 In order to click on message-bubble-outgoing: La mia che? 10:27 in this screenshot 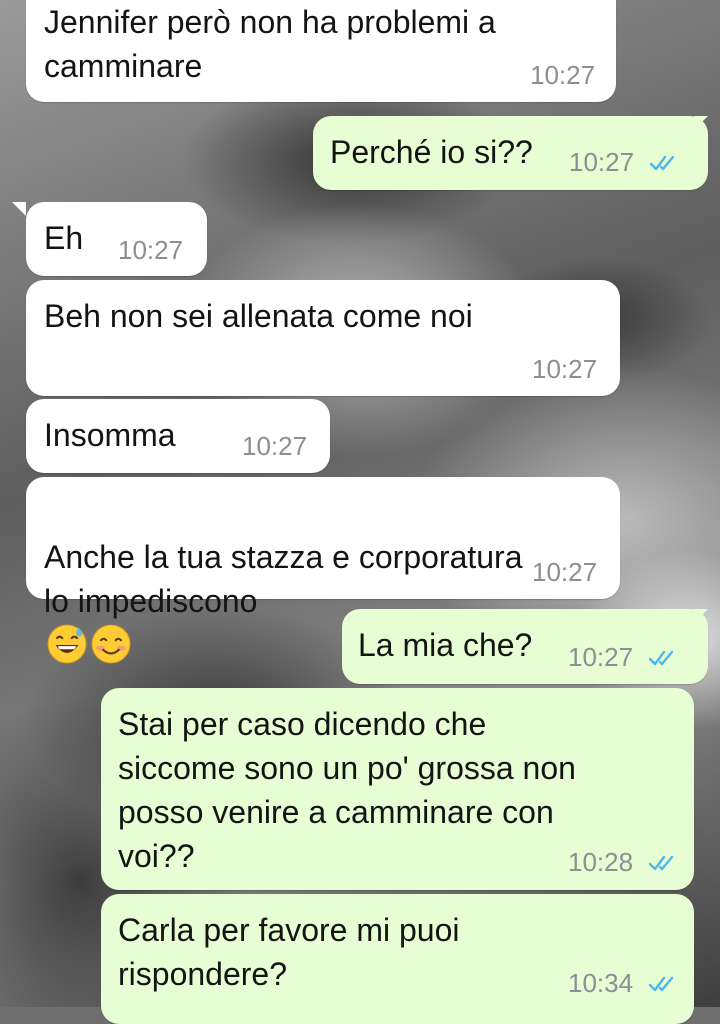, I will do `click(525, 646)`.